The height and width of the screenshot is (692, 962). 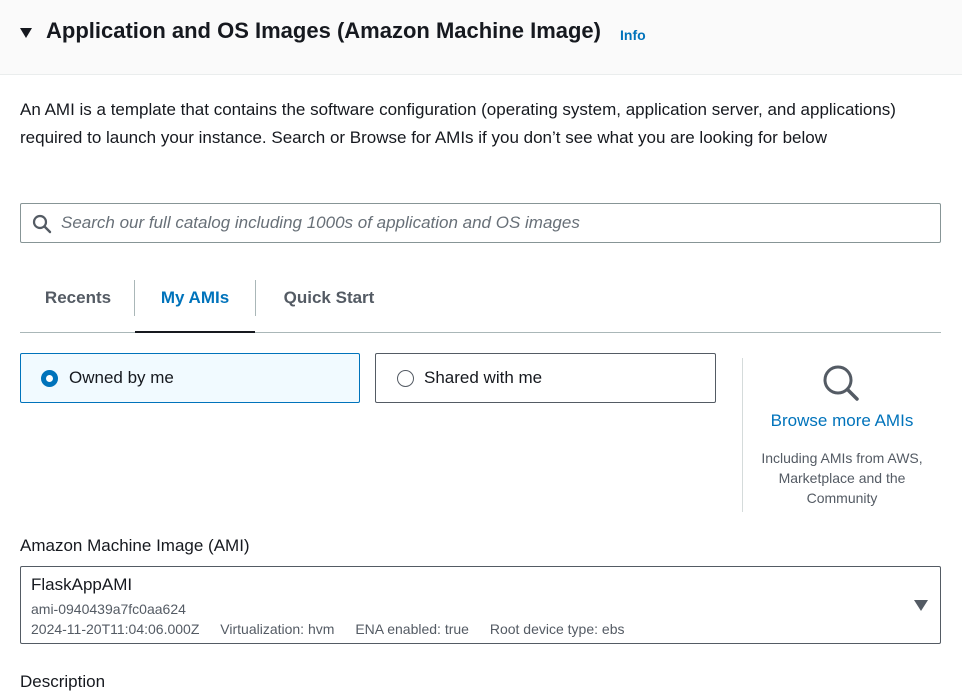 What do you see at coordinates (108, 609) in the screenshot?
I see `ami-id: ami-0940439a7fc0aa624` at bounding box center [108, 609].